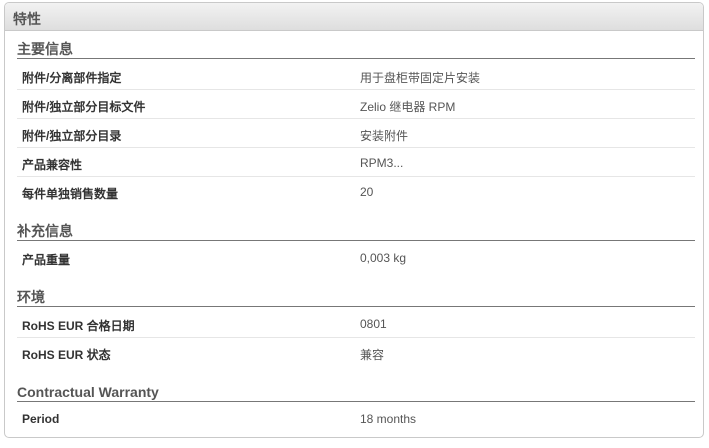 The width and height of the screenshot is (709, 448). I want to click on section-title-main-info: 主要信息, so click(356, 50).